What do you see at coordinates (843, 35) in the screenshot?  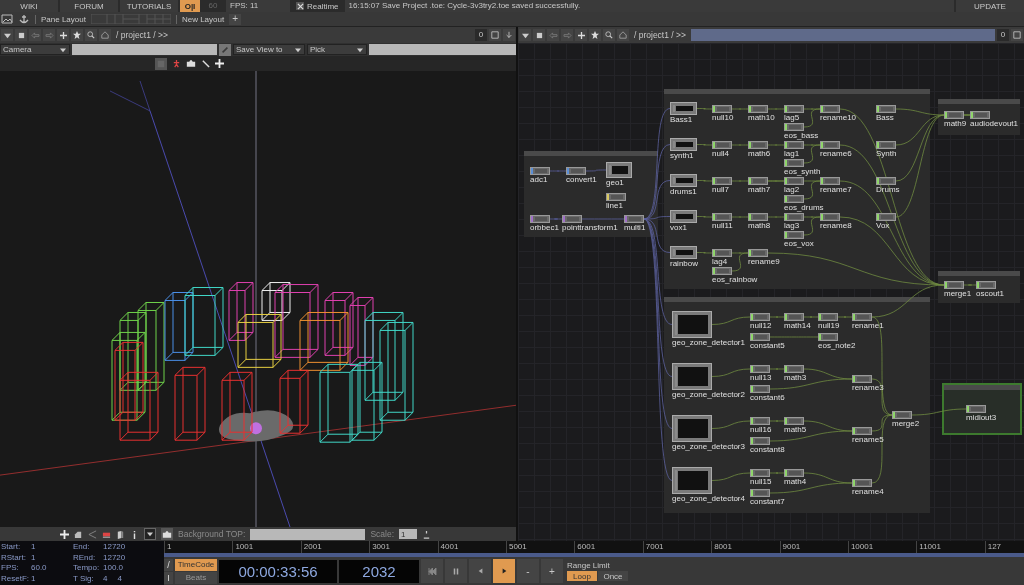 I see `path-field` at bounding box center [843, 35].